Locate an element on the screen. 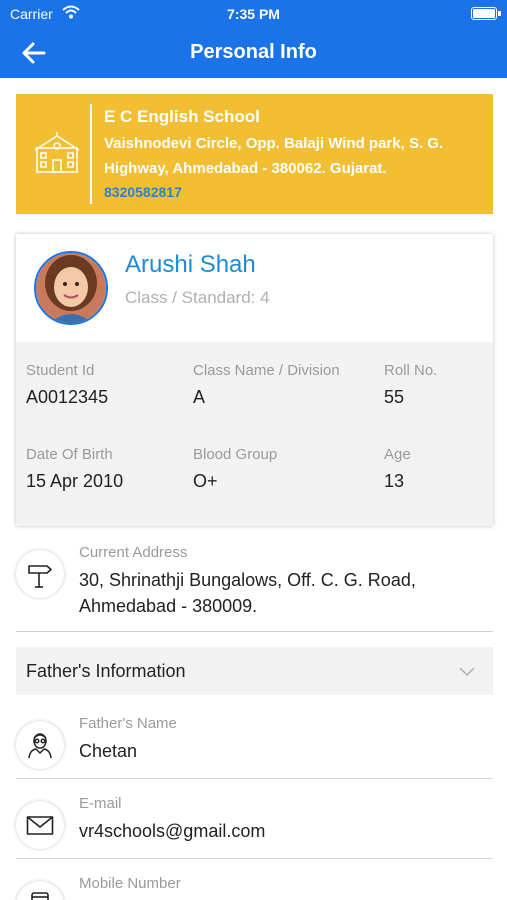 The image size is (507, 900). detail-value: O+ is located at coordinates (205, 481).